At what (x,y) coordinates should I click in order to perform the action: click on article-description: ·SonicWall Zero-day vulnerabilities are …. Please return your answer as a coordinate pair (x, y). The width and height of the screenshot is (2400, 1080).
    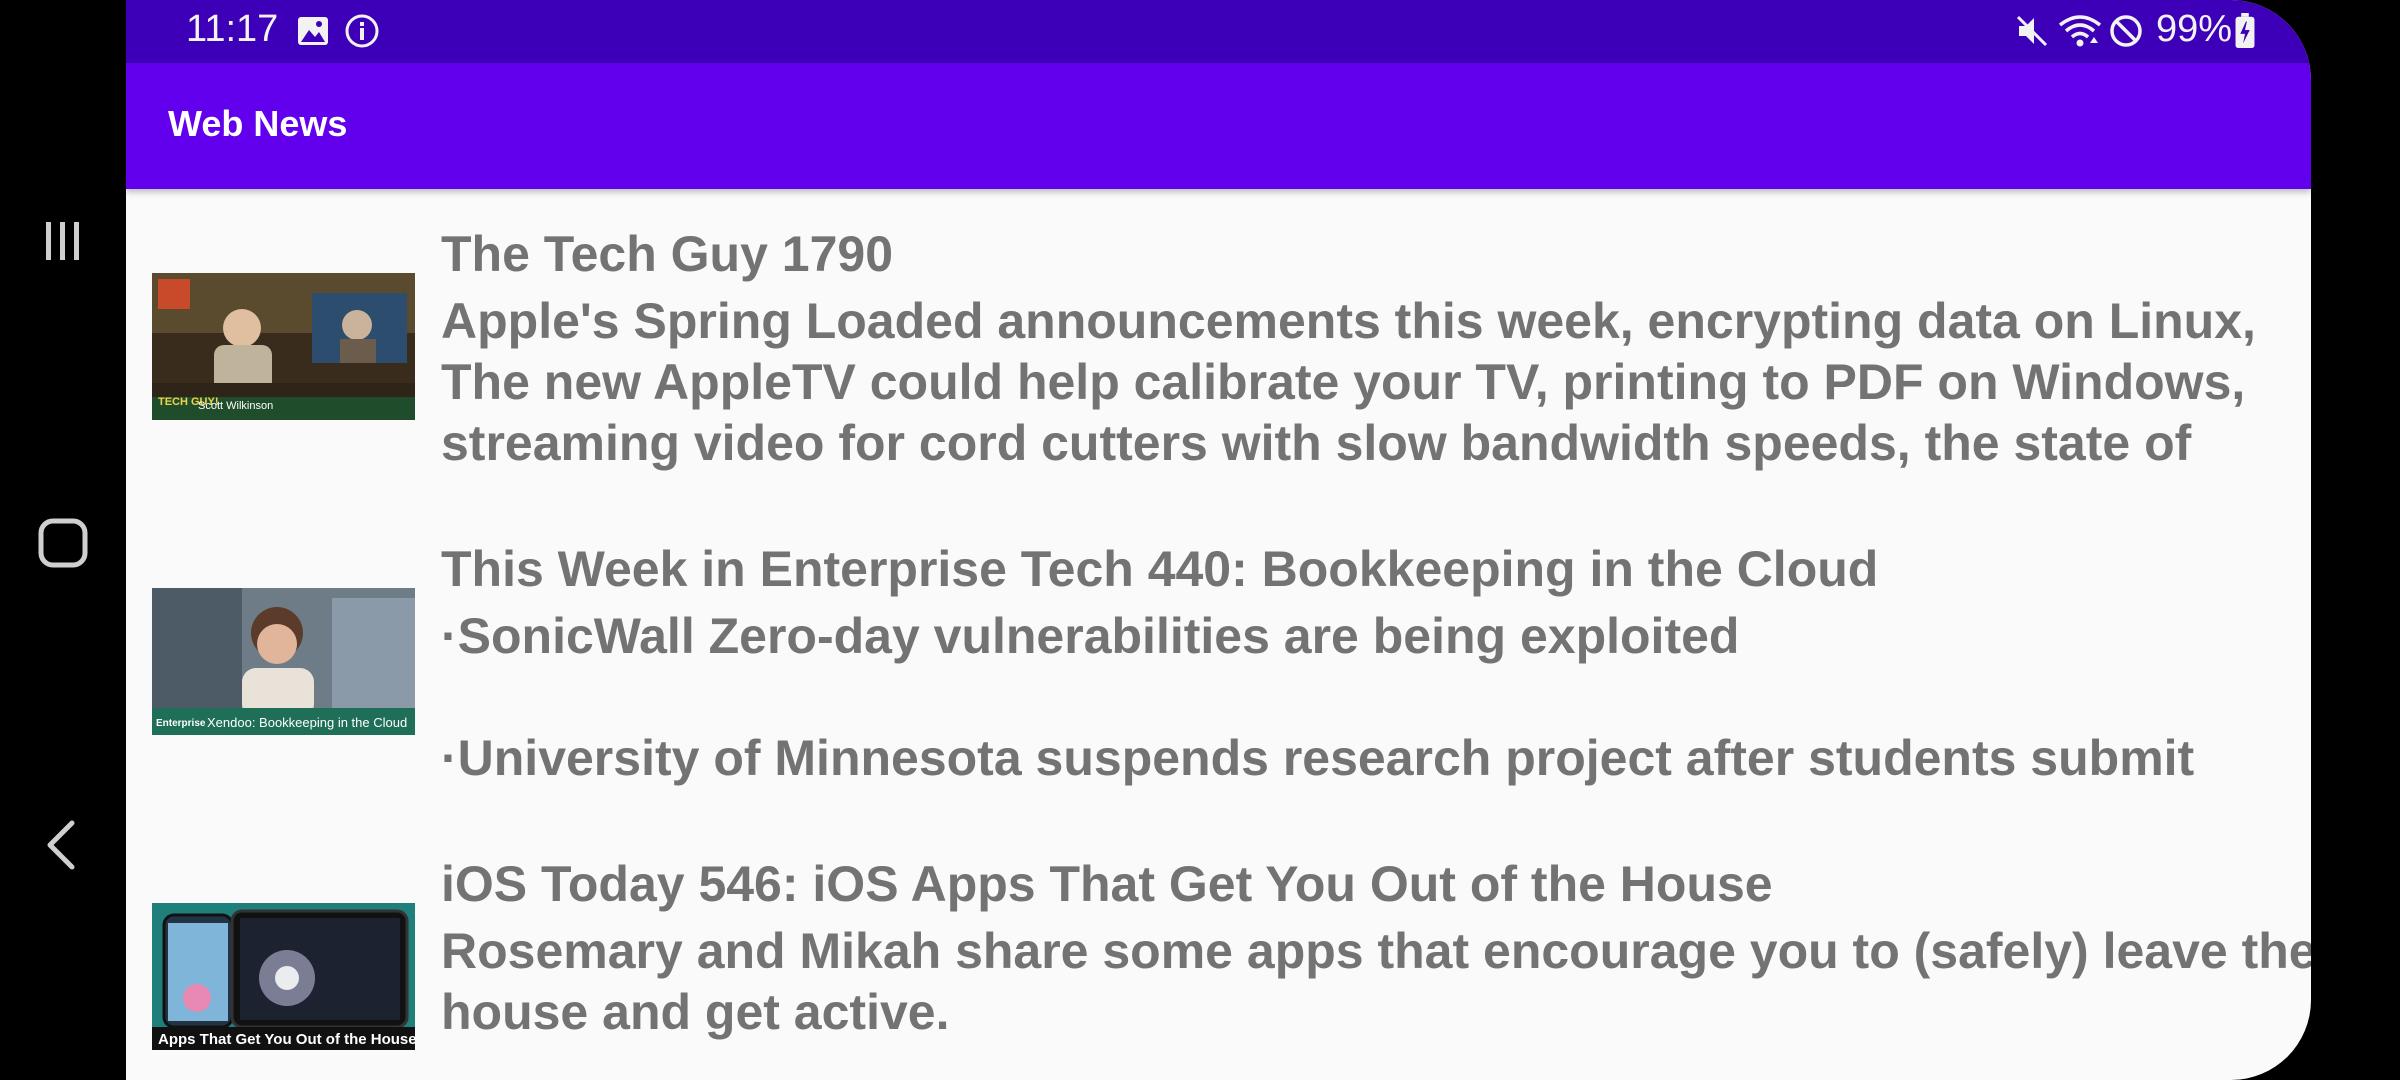
    Looking at the image, I should click on (1366, 697).